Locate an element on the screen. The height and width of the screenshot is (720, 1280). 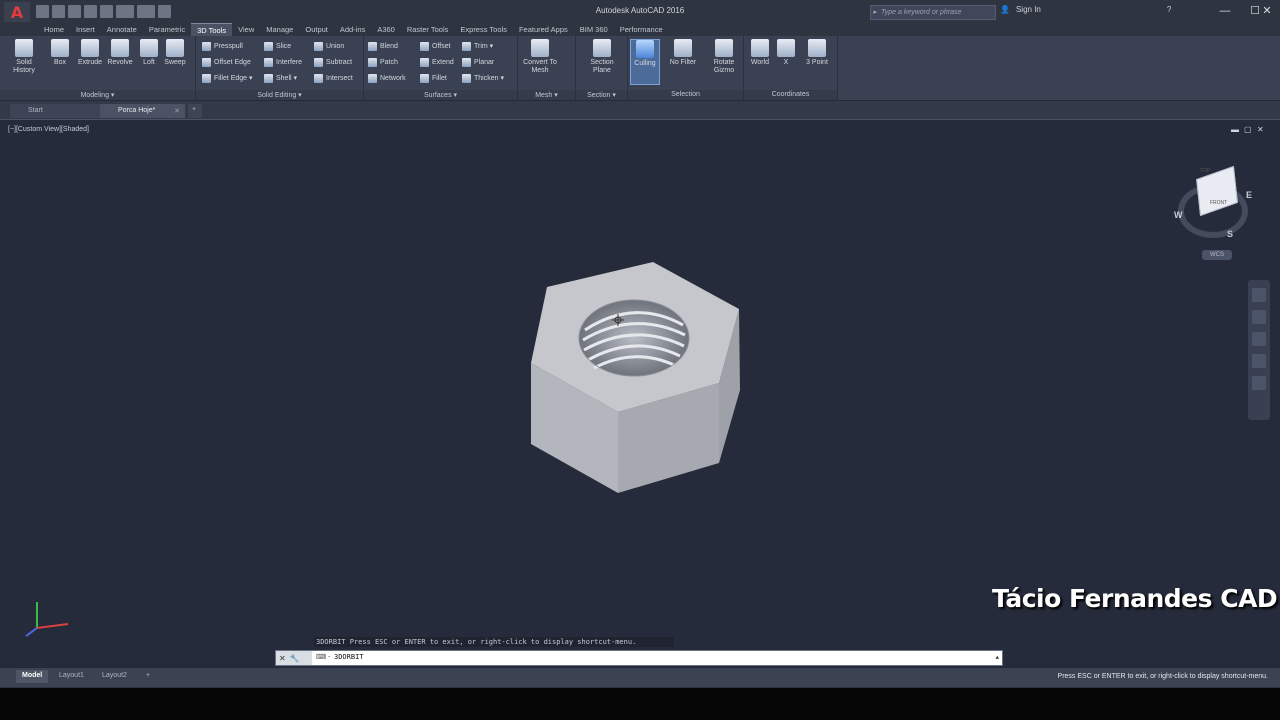
revolve-button: Revolve is located at coordinates (120, 53).